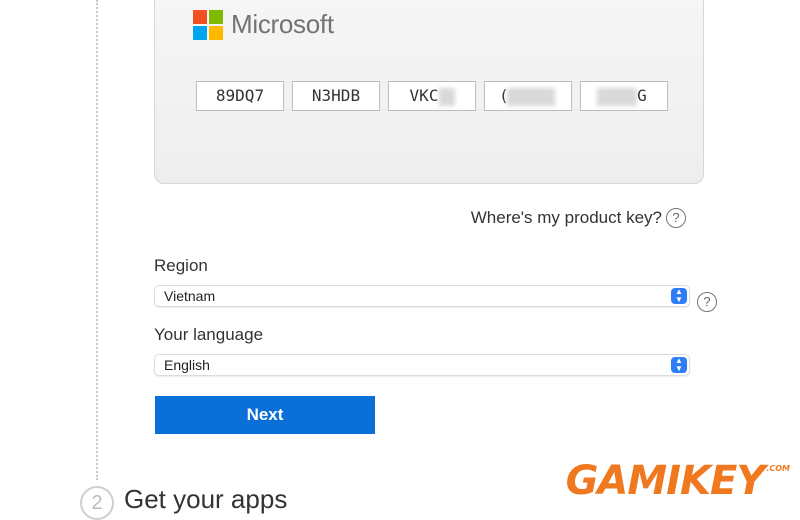 Image resolution: width=800 pixels, height=520 pixels. What do you see at coordinates (181, 265) in the screenshot?
I see `region-label: Region` at bounding box center [181, 265].